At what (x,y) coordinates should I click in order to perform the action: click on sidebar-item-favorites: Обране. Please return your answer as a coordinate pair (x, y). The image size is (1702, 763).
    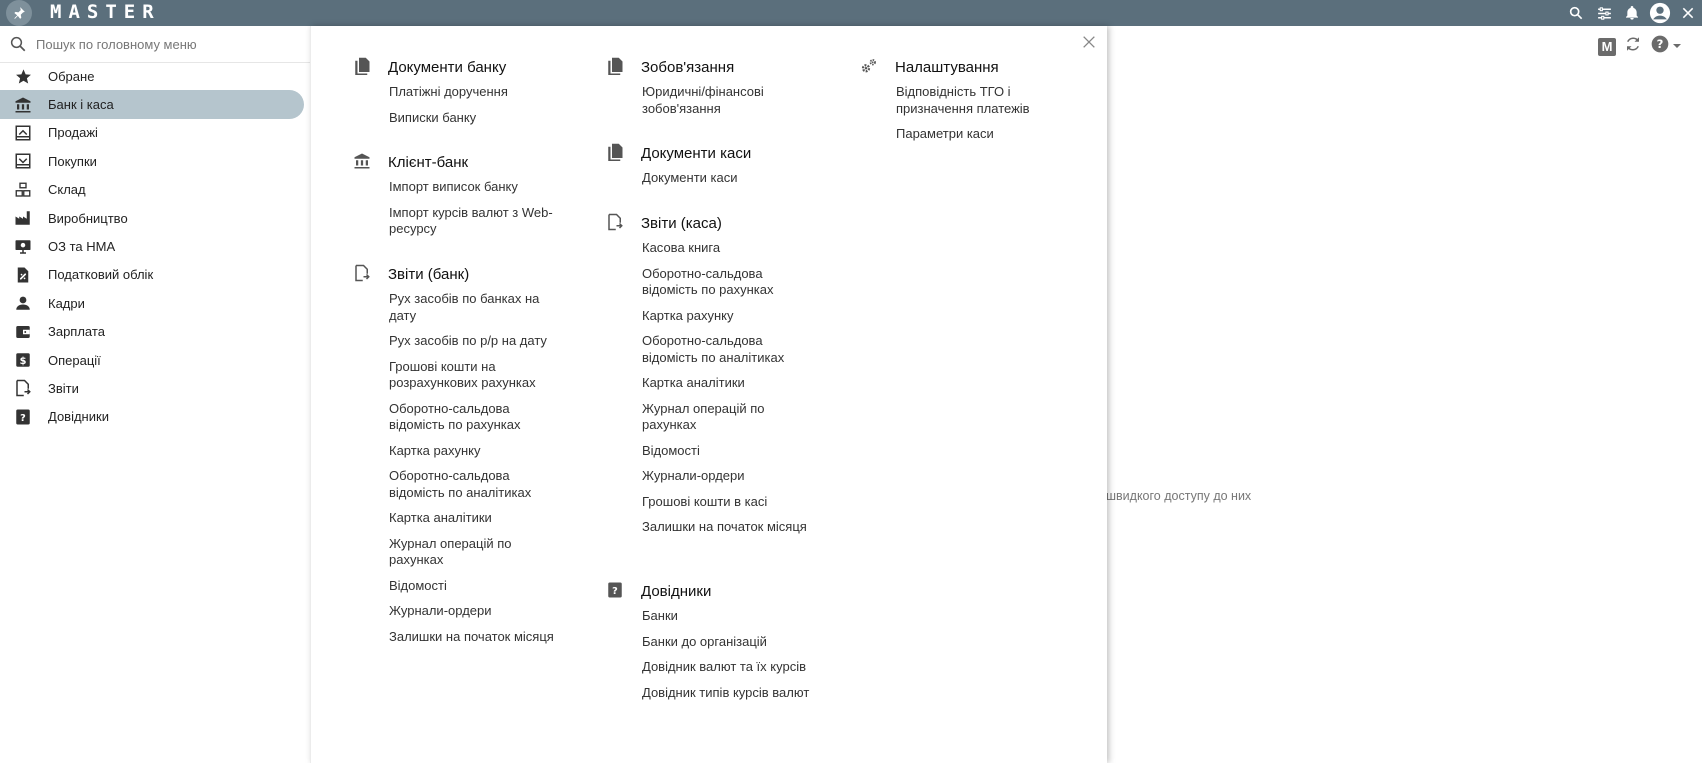
    Looking at the image, I should click on (152, 76).